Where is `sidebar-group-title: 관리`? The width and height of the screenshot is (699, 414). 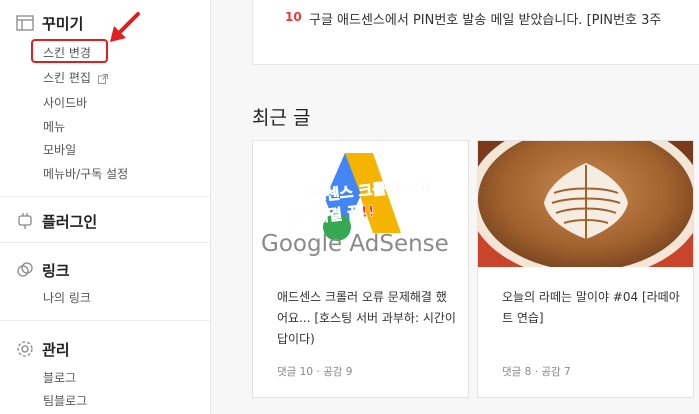
sidebar-group-title: 관리 is located at coordinates (56, 349).